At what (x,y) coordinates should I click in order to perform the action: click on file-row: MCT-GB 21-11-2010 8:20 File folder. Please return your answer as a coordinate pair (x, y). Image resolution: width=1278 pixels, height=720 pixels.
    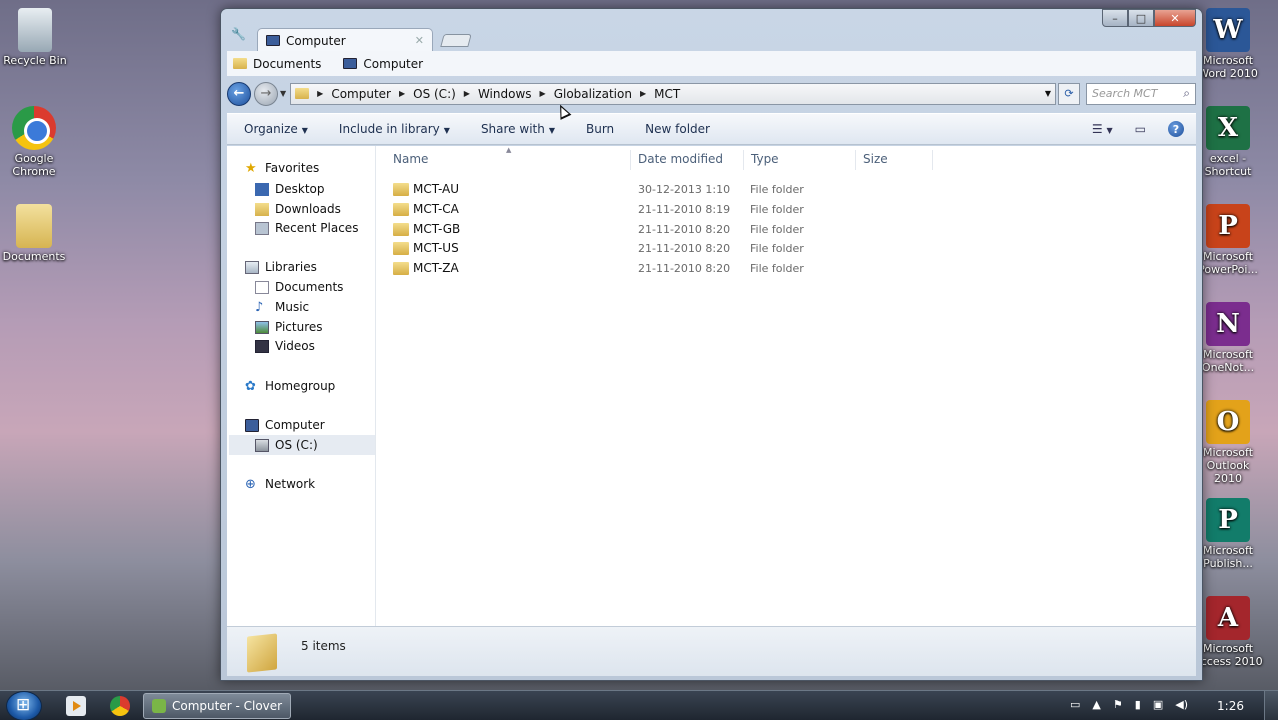
    Looking at the image, I should click on (647, 230).